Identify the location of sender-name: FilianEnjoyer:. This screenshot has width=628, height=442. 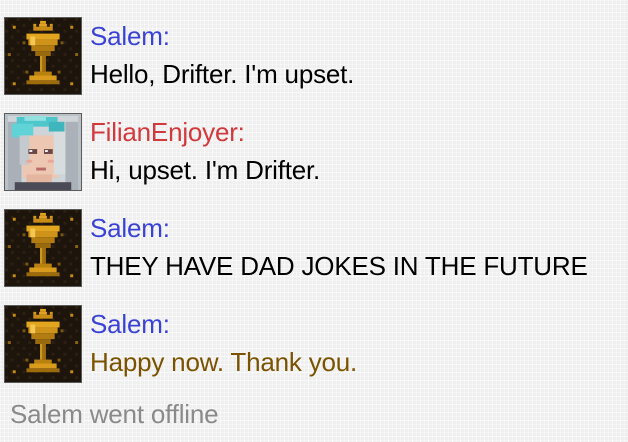
(167, 132).